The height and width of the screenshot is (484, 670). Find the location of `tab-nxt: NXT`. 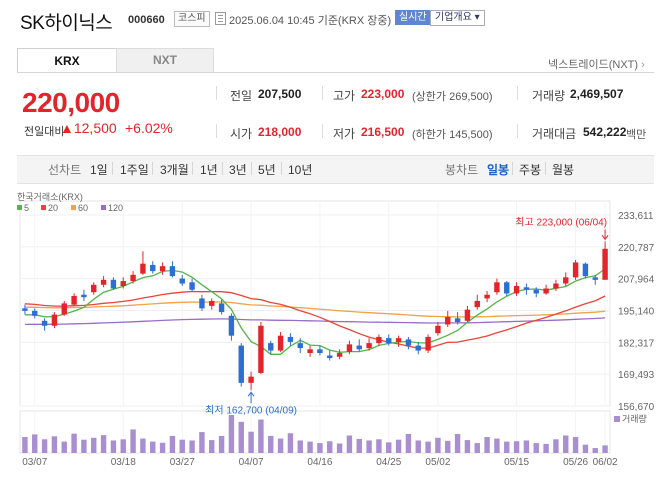

tab-nxt: NXT is located at coordinates (165, 60).